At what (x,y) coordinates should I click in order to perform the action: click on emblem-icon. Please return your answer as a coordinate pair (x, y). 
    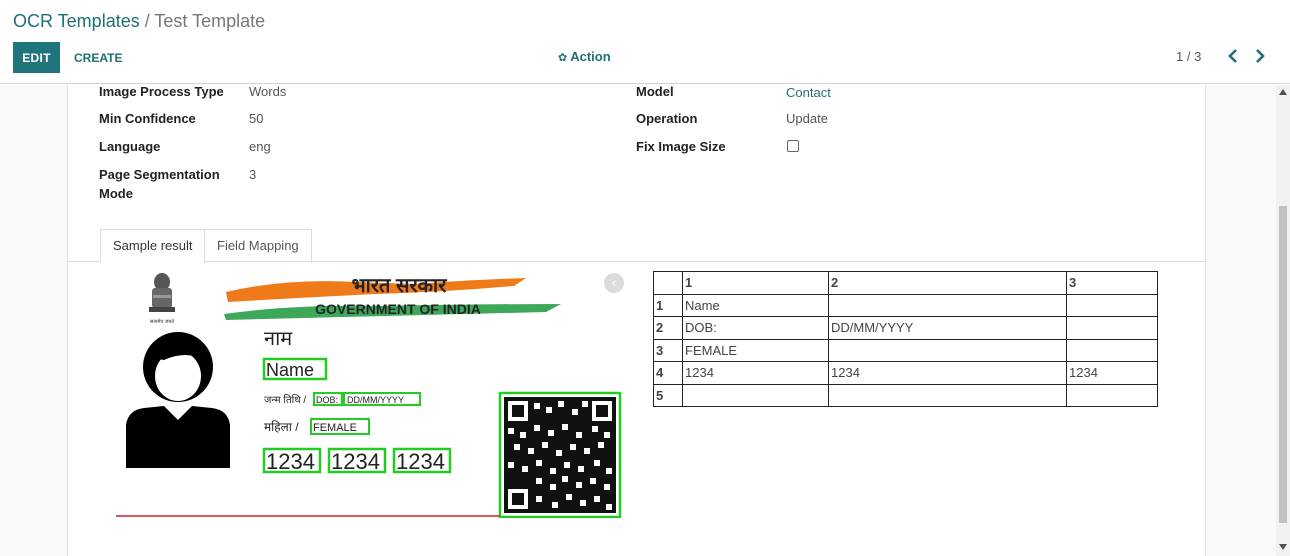
    Looking at the image, I should click on (162, 292).